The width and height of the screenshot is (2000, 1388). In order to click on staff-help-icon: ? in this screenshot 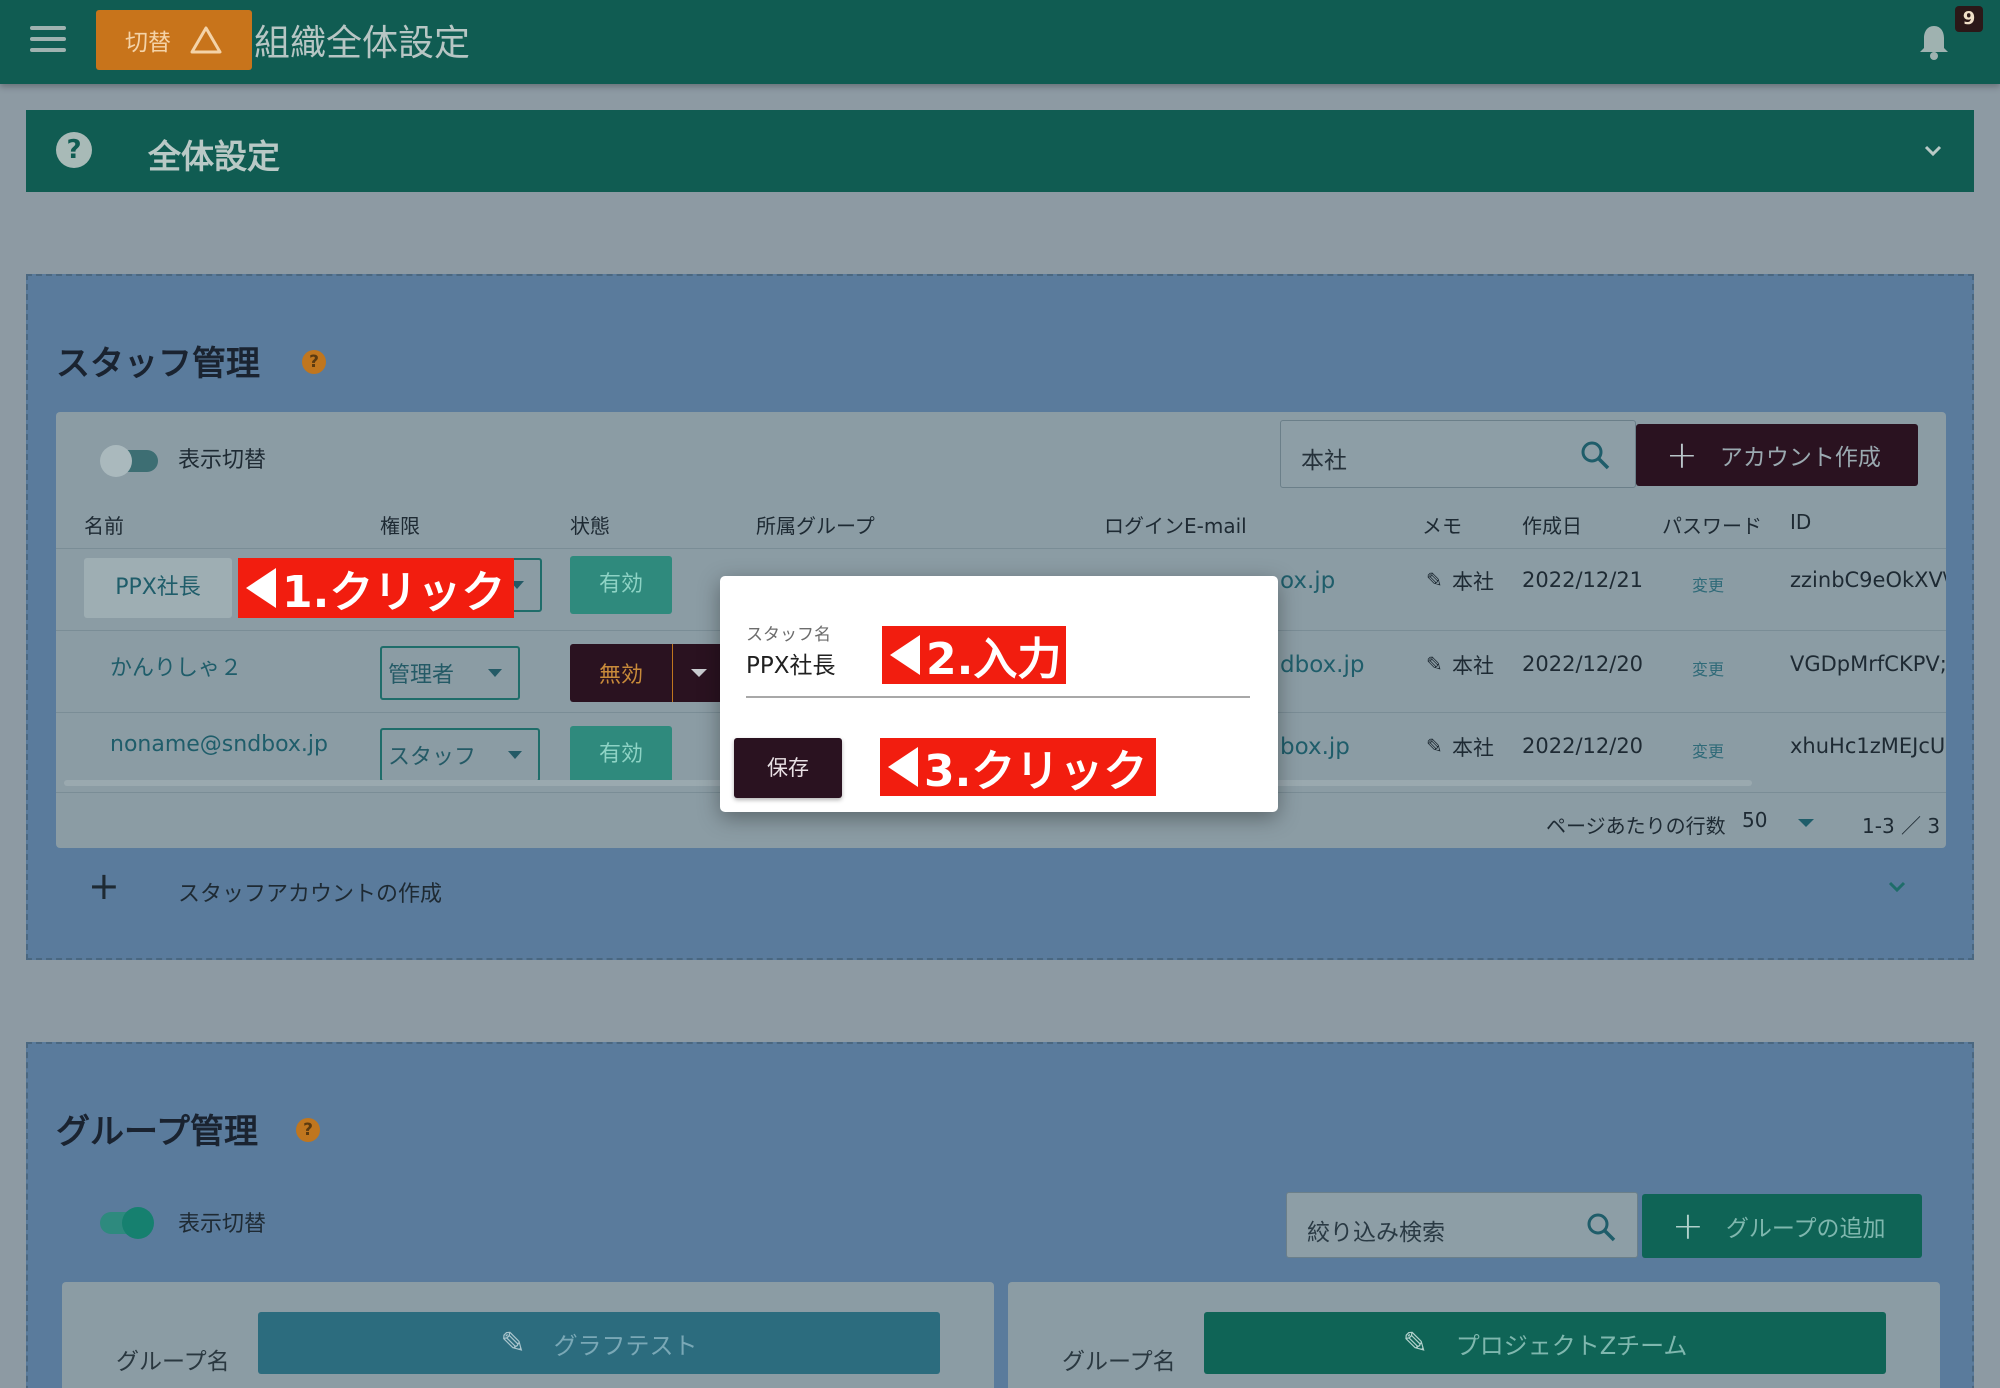, I will do `click(314, 362)`.